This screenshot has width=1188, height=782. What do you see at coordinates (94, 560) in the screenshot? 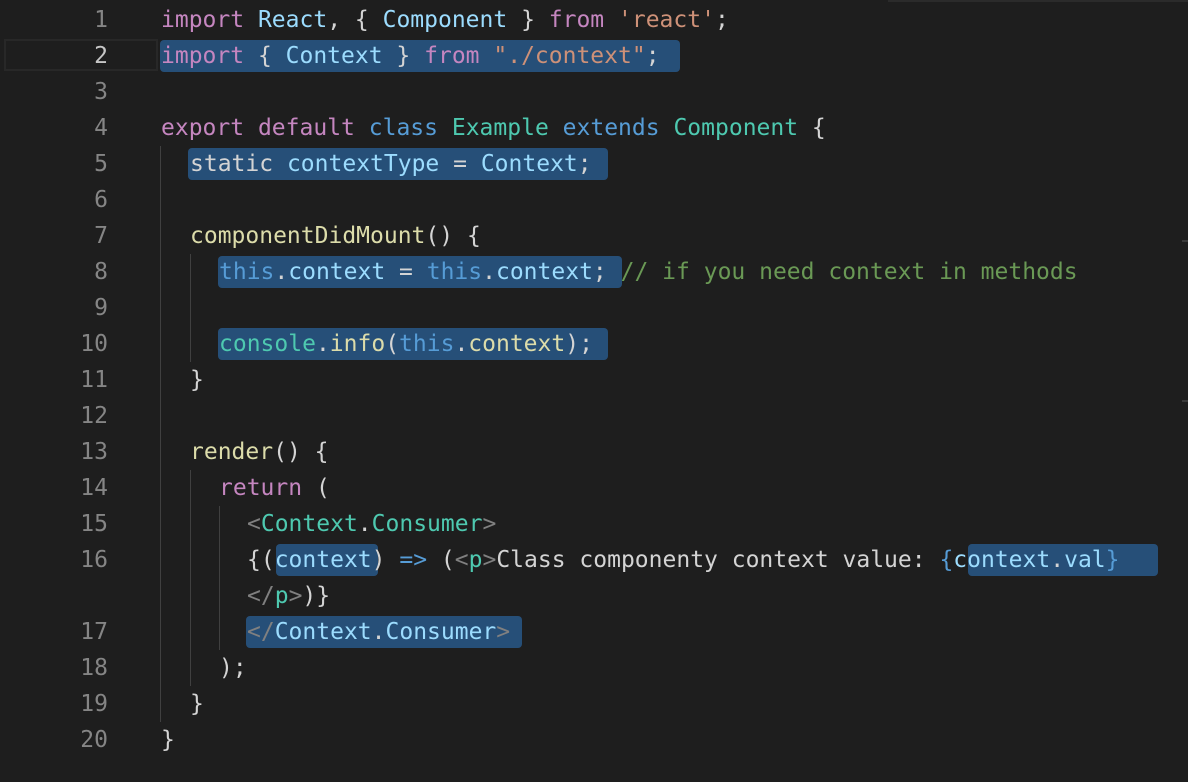
I see `line-number: 16` at bounding box center [94, 560].